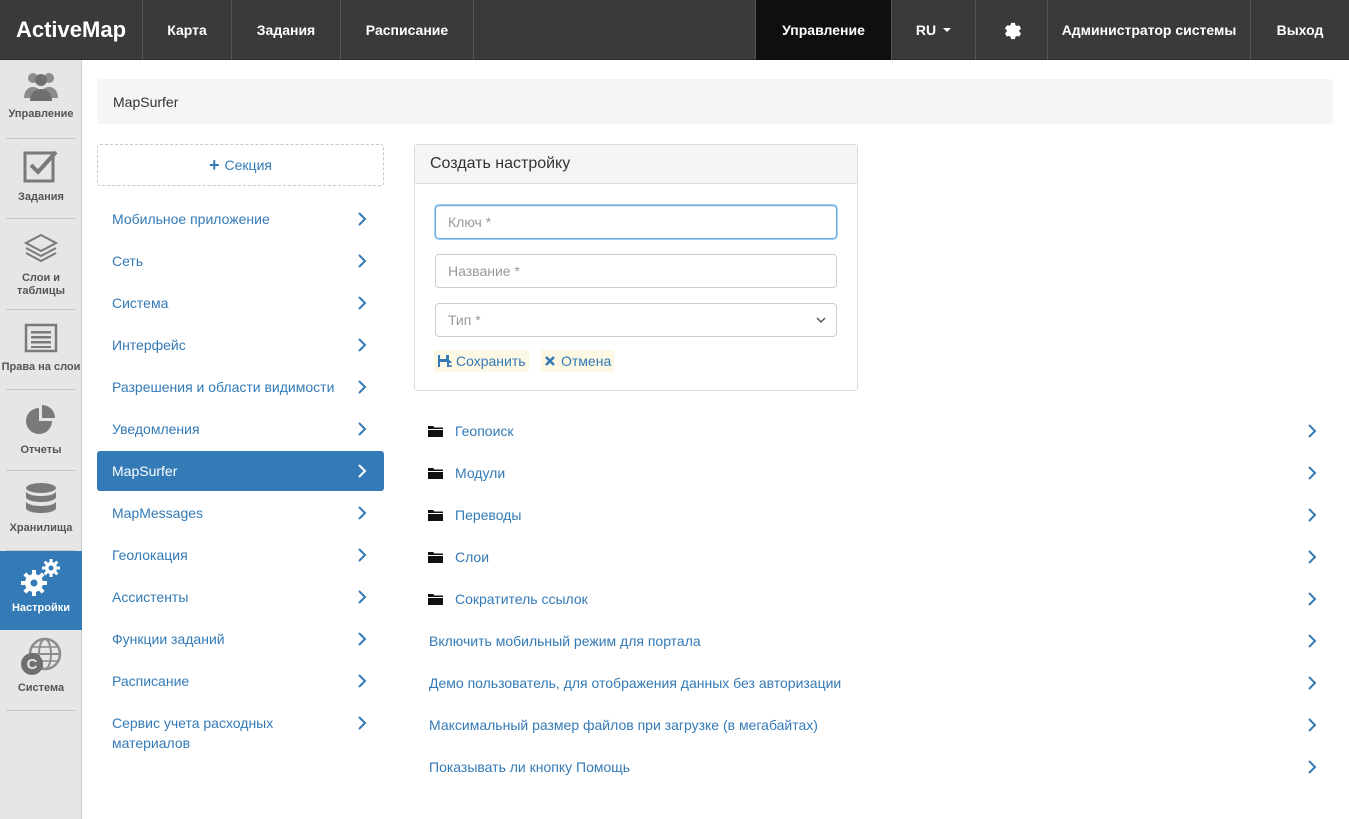 The width and height of the screenshot is (1349, 819). Describe the element at coordinates (824, 30) in the screenshot. I see `nav-manage: Управление` at that location.